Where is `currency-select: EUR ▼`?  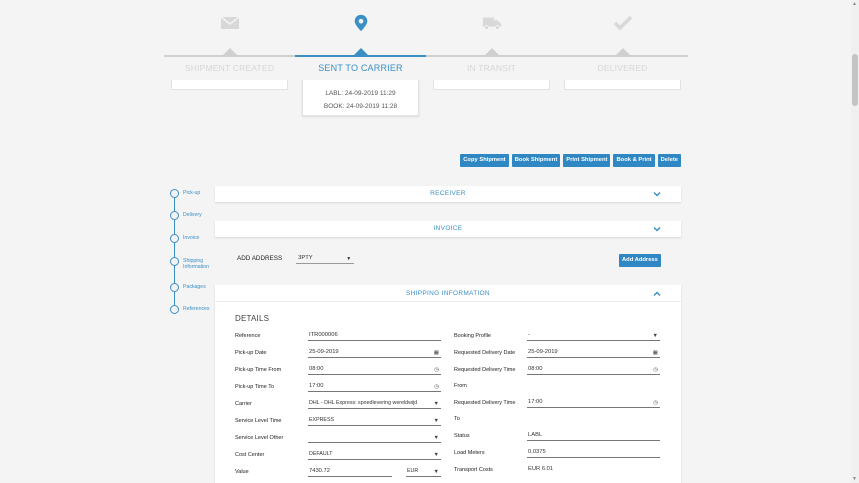
currency-select: EUR ▼ is located at coordinates (423, 472).